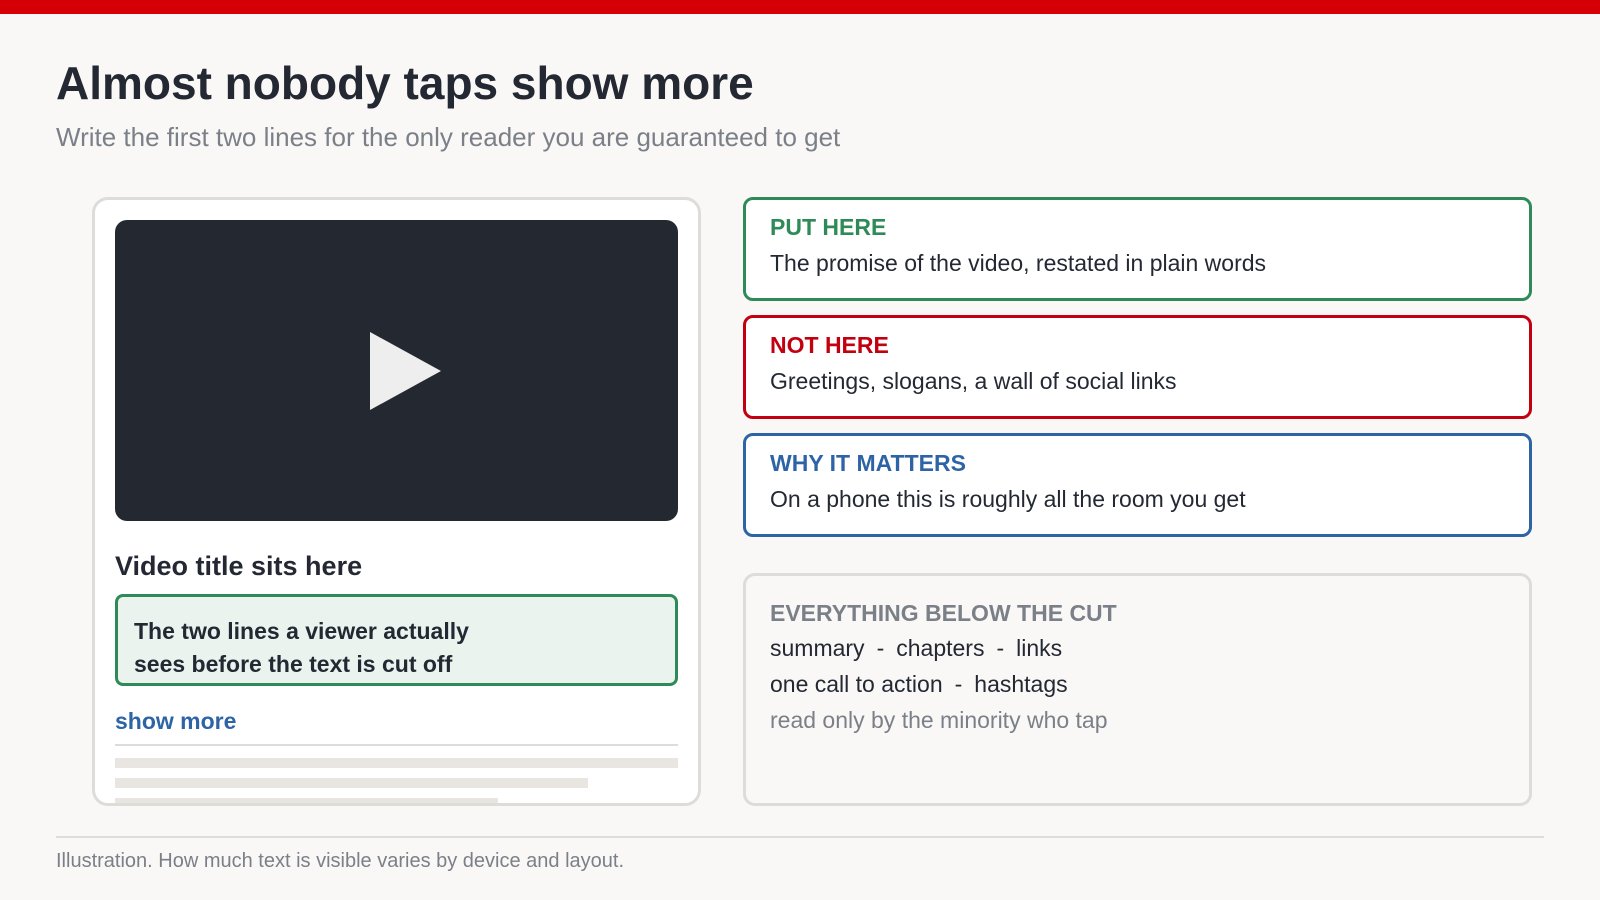 Image resolution: width=1600 pixels, height=900 pixels. I want to click on video-player, so click(396, 370).